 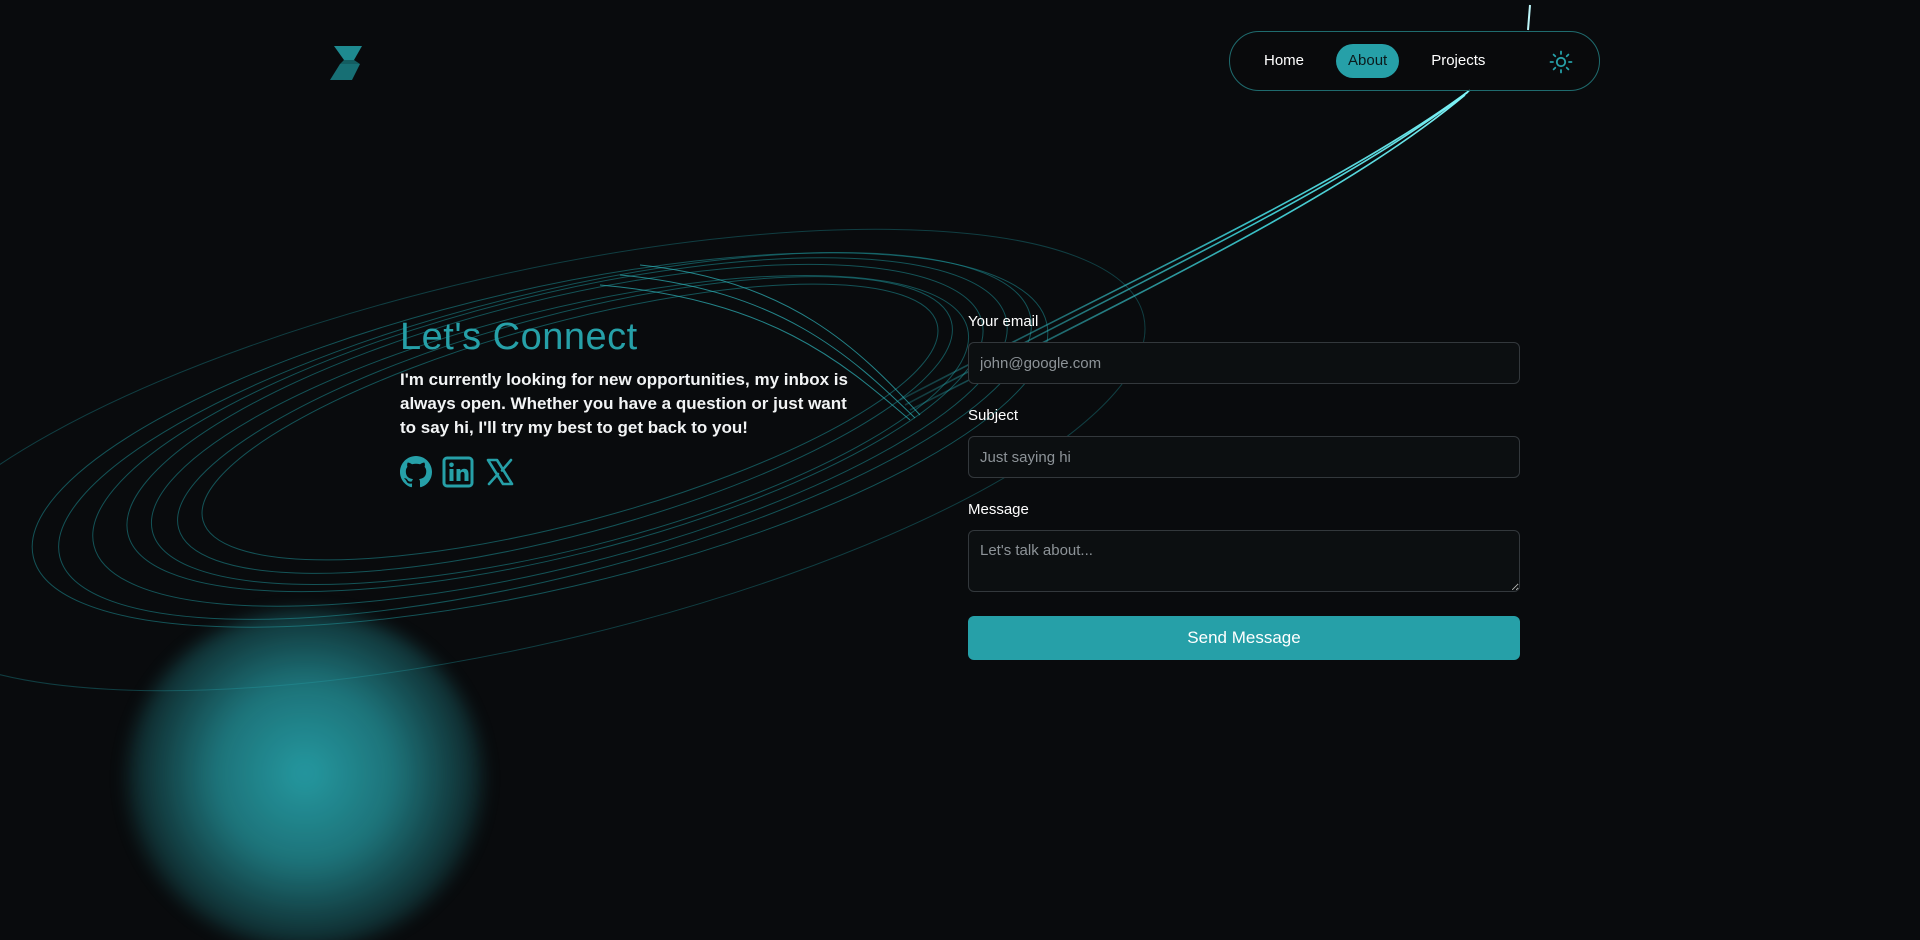 I want to click on s-logo-icon, so click(x=347, y=63).